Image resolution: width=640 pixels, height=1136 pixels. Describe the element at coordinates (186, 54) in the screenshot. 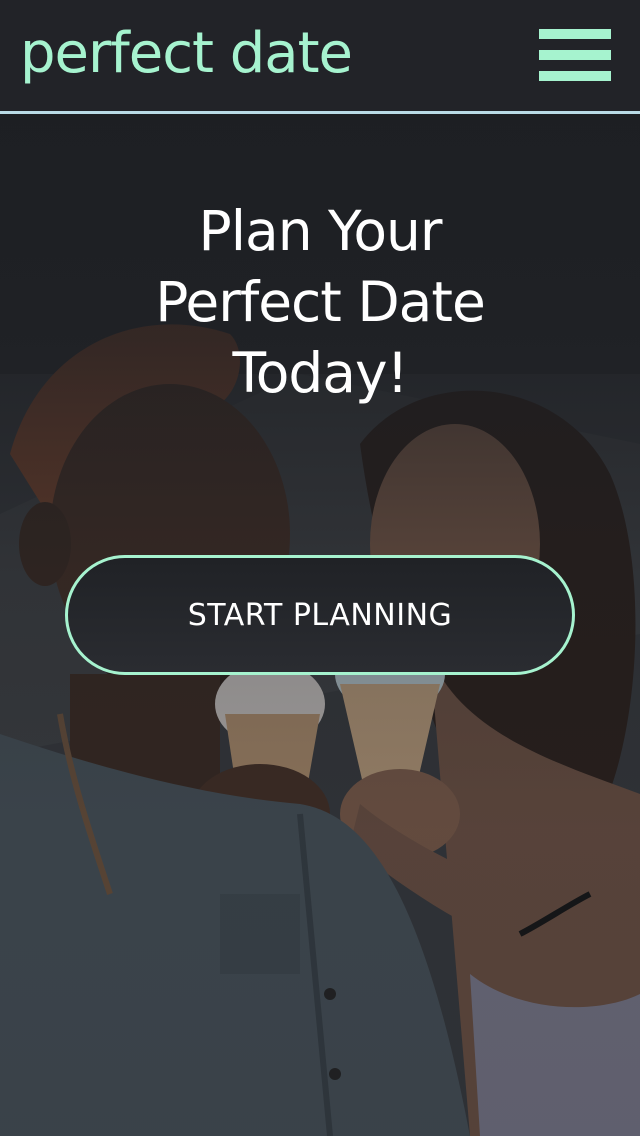

I see `brand-logo: perfect date` at that location.